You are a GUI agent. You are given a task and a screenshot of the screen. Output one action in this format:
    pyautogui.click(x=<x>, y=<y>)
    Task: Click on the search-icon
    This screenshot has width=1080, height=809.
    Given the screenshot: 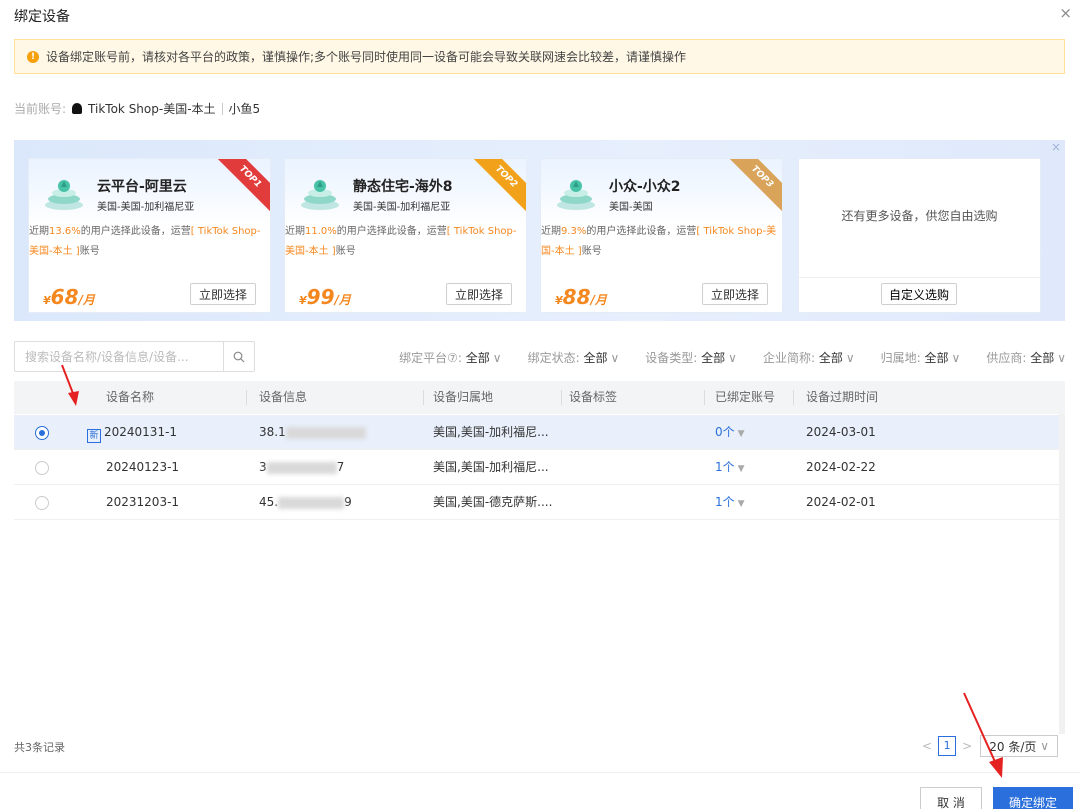 What is the action you would take?
    pyautogui.click(x=239, y=356)
    